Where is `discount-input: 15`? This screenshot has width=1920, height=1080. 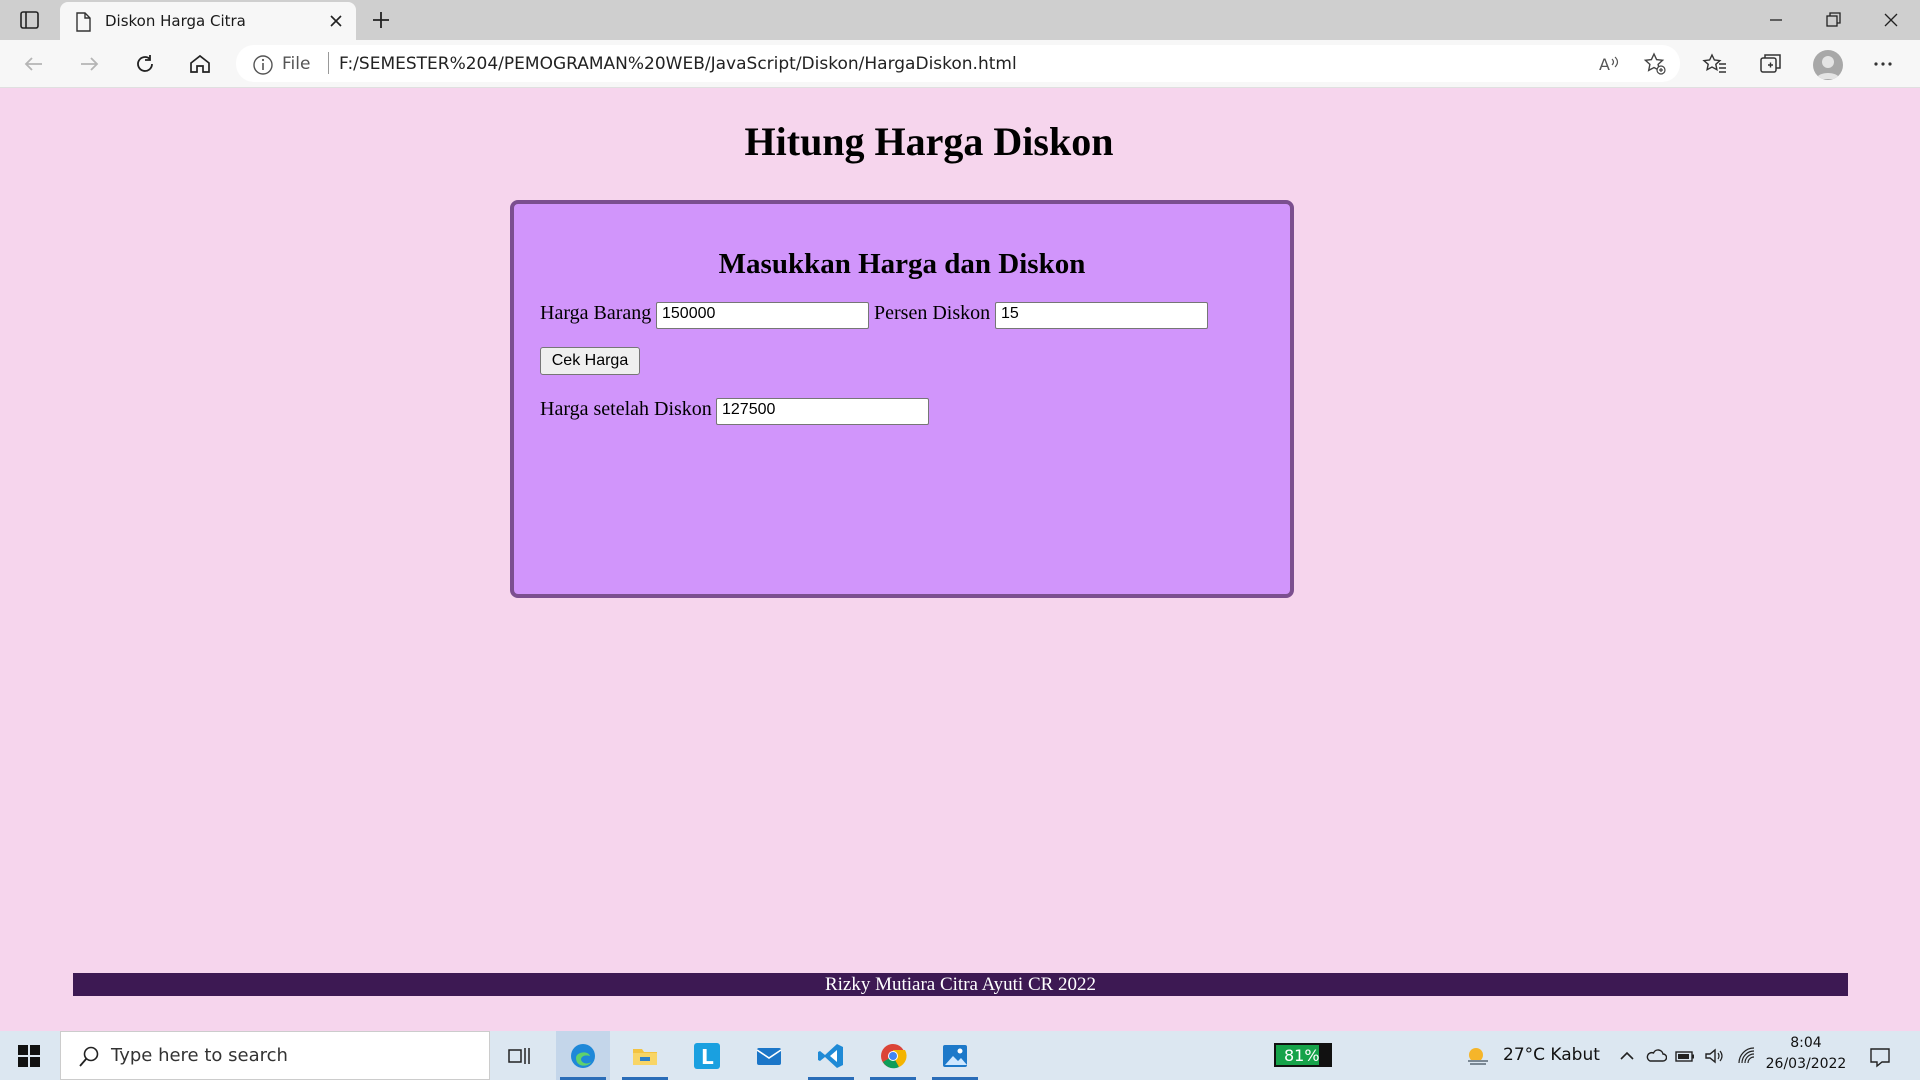 discount-input: 15 is located at coordinates (1101, 315).